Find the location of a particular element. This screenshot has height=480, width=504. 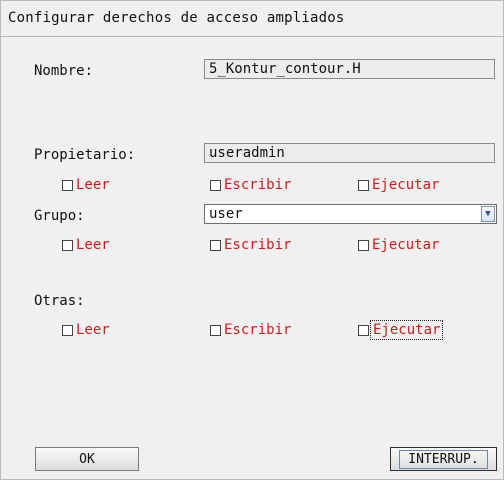

group-execute-label: Ejecutar is located at coordinates (406, 245).